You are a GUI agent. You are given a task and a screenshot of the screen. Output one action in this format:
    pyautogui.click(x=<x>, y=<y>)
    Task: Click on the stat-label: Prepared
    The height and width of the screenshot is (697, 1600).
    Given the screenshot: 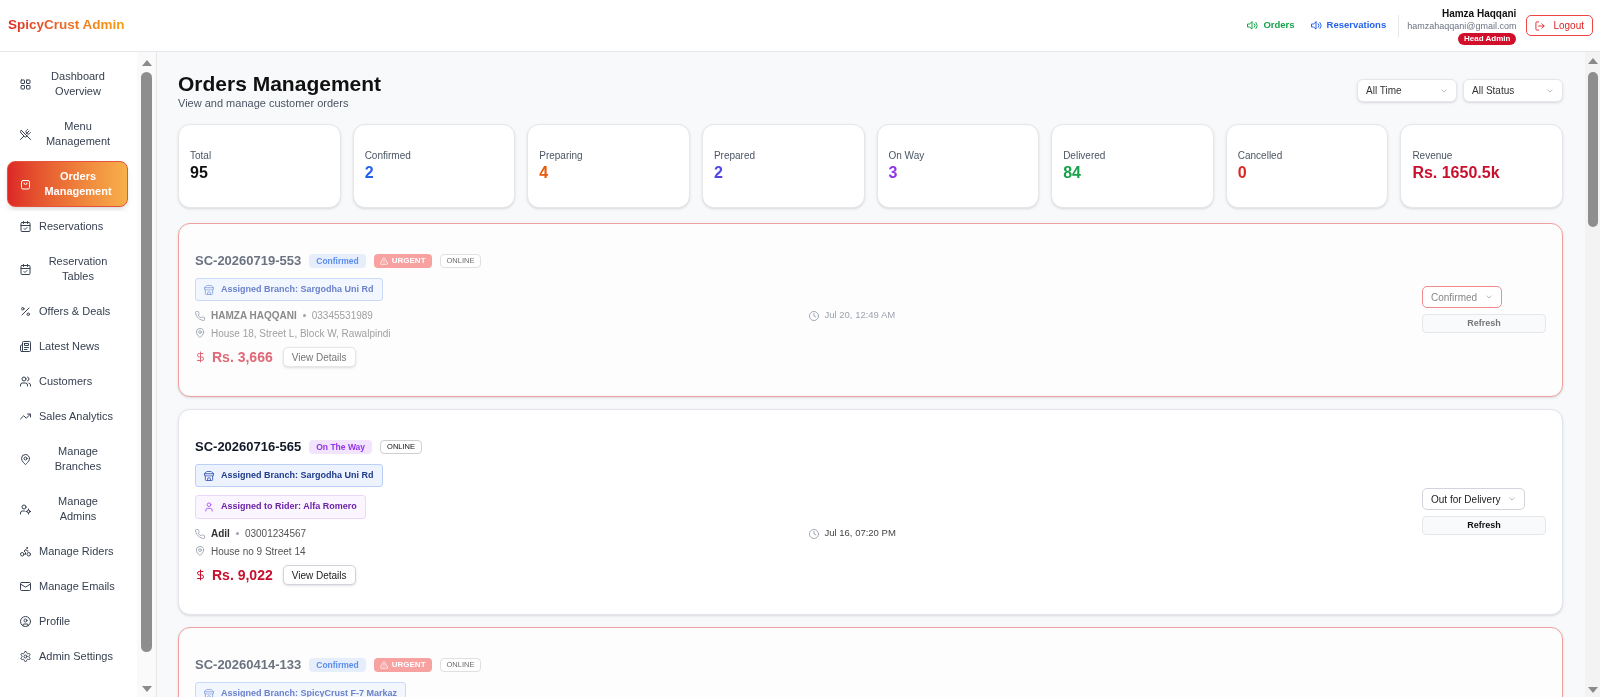 What is the action you would take?
    pyautogui.click(x=734, y=155)
    